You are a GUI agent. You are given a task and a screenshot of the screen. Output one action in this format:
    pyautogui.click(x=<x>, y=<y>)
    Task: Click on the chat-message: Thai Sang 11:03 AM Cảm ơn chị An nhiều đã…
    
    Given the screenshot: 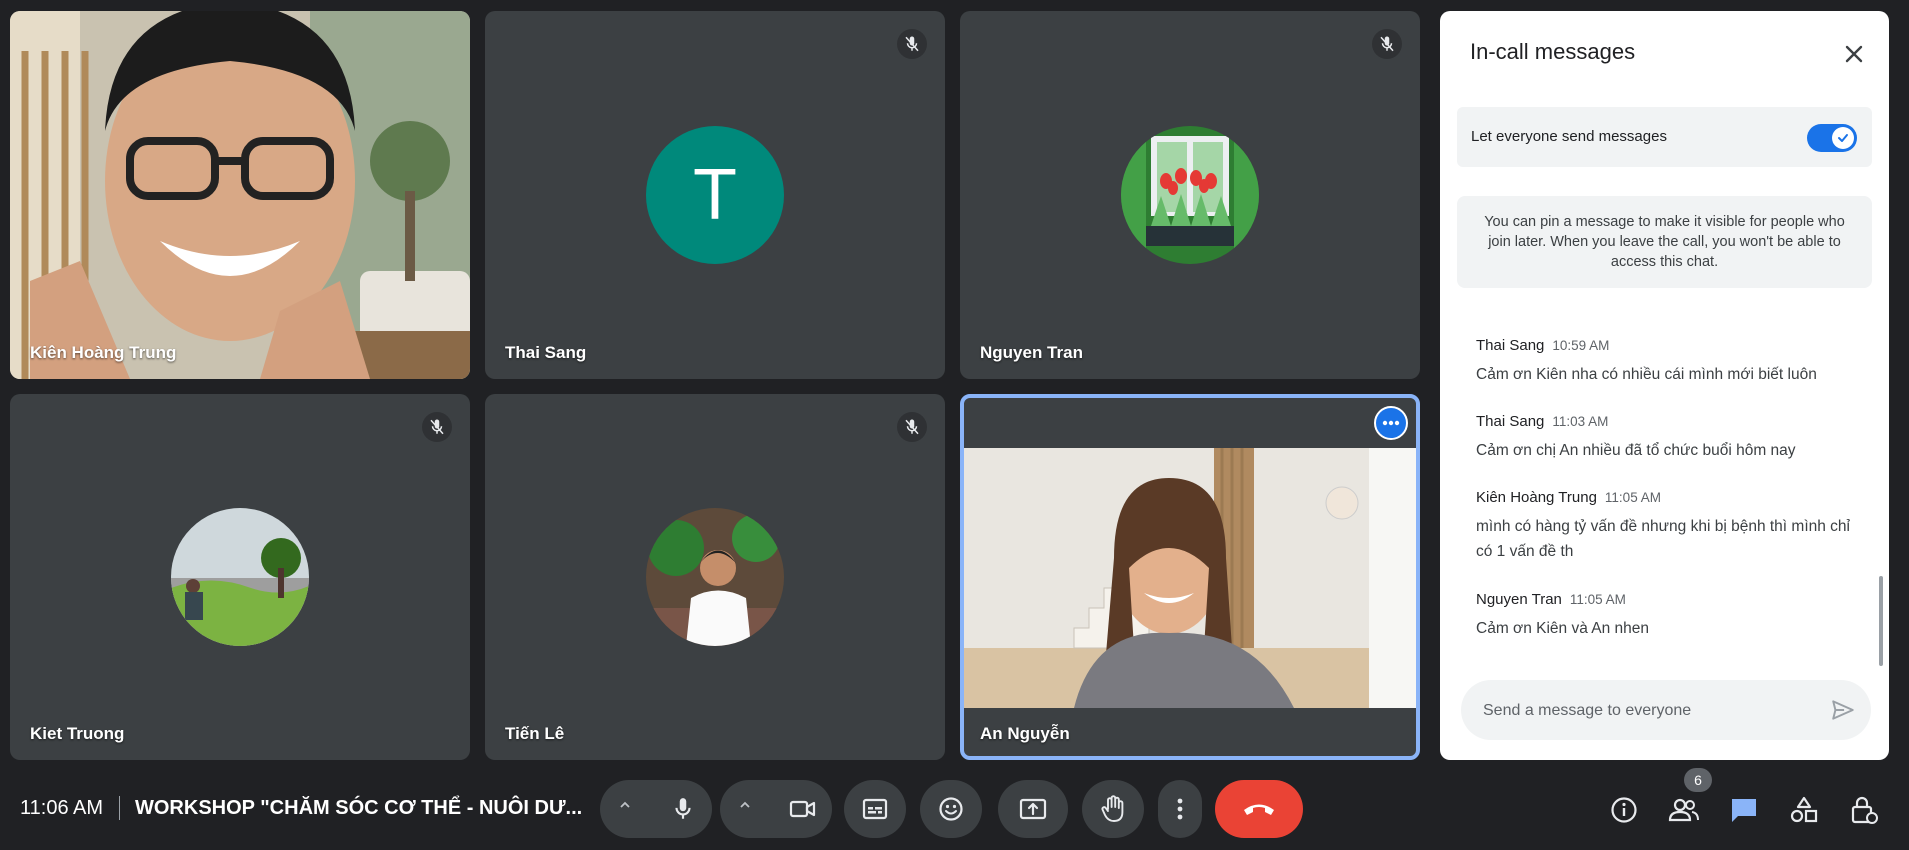 What is the action you would take?
    pyautogui.click(x=1666, y=438)
    